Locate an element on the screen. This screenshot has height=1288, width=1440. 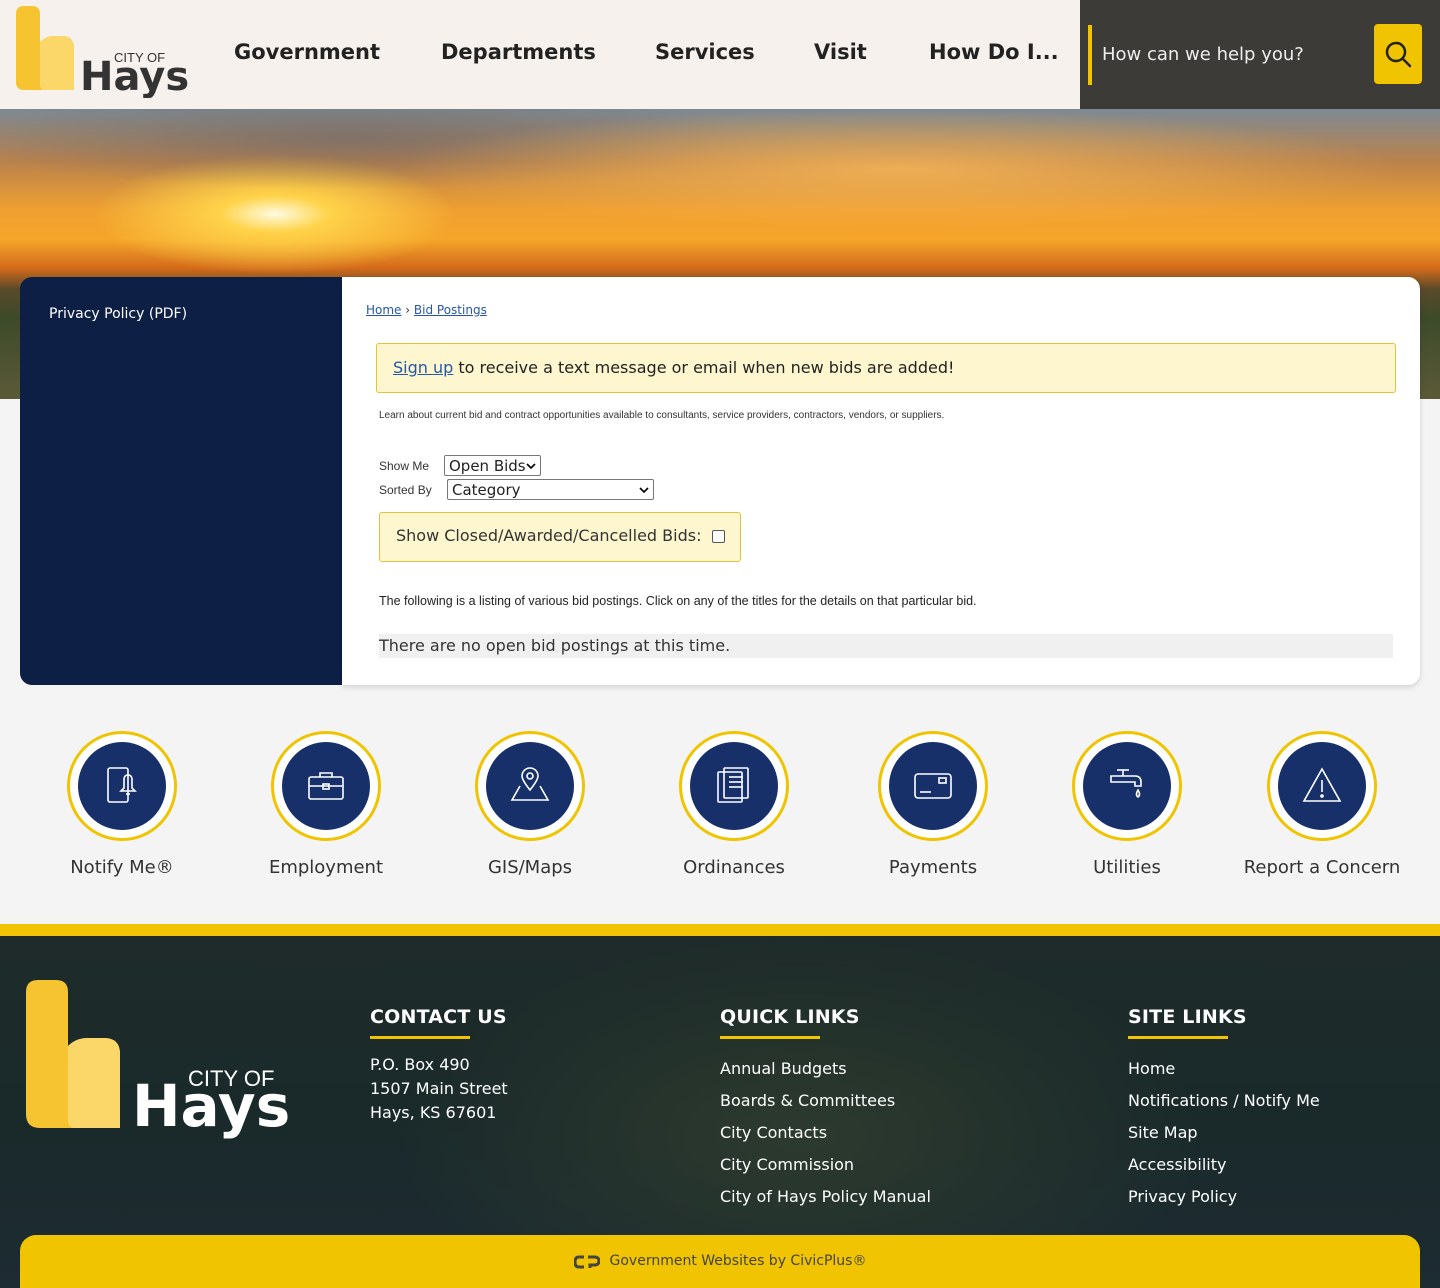
search-area is located at coordinates (1260, 54).